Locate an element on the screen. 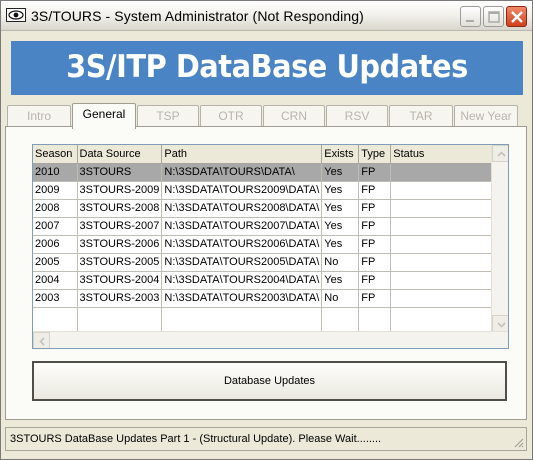 The width and height of the screenshot is (533, 460). cell-data-source: 3STOURS is located at coordinates (120, 172).